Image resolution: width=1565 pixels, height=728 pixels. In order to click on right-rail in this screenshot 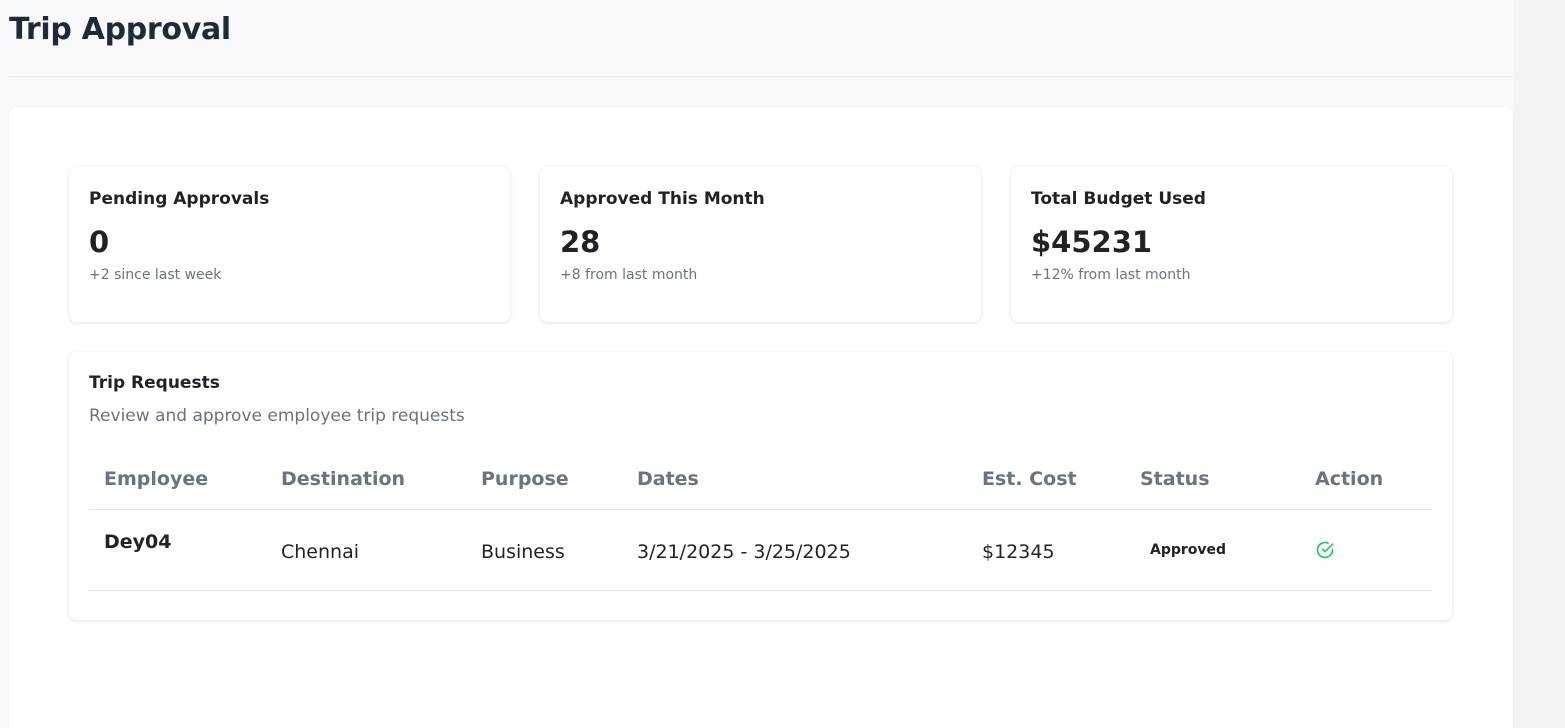, I will do `click(1539, 364)`.